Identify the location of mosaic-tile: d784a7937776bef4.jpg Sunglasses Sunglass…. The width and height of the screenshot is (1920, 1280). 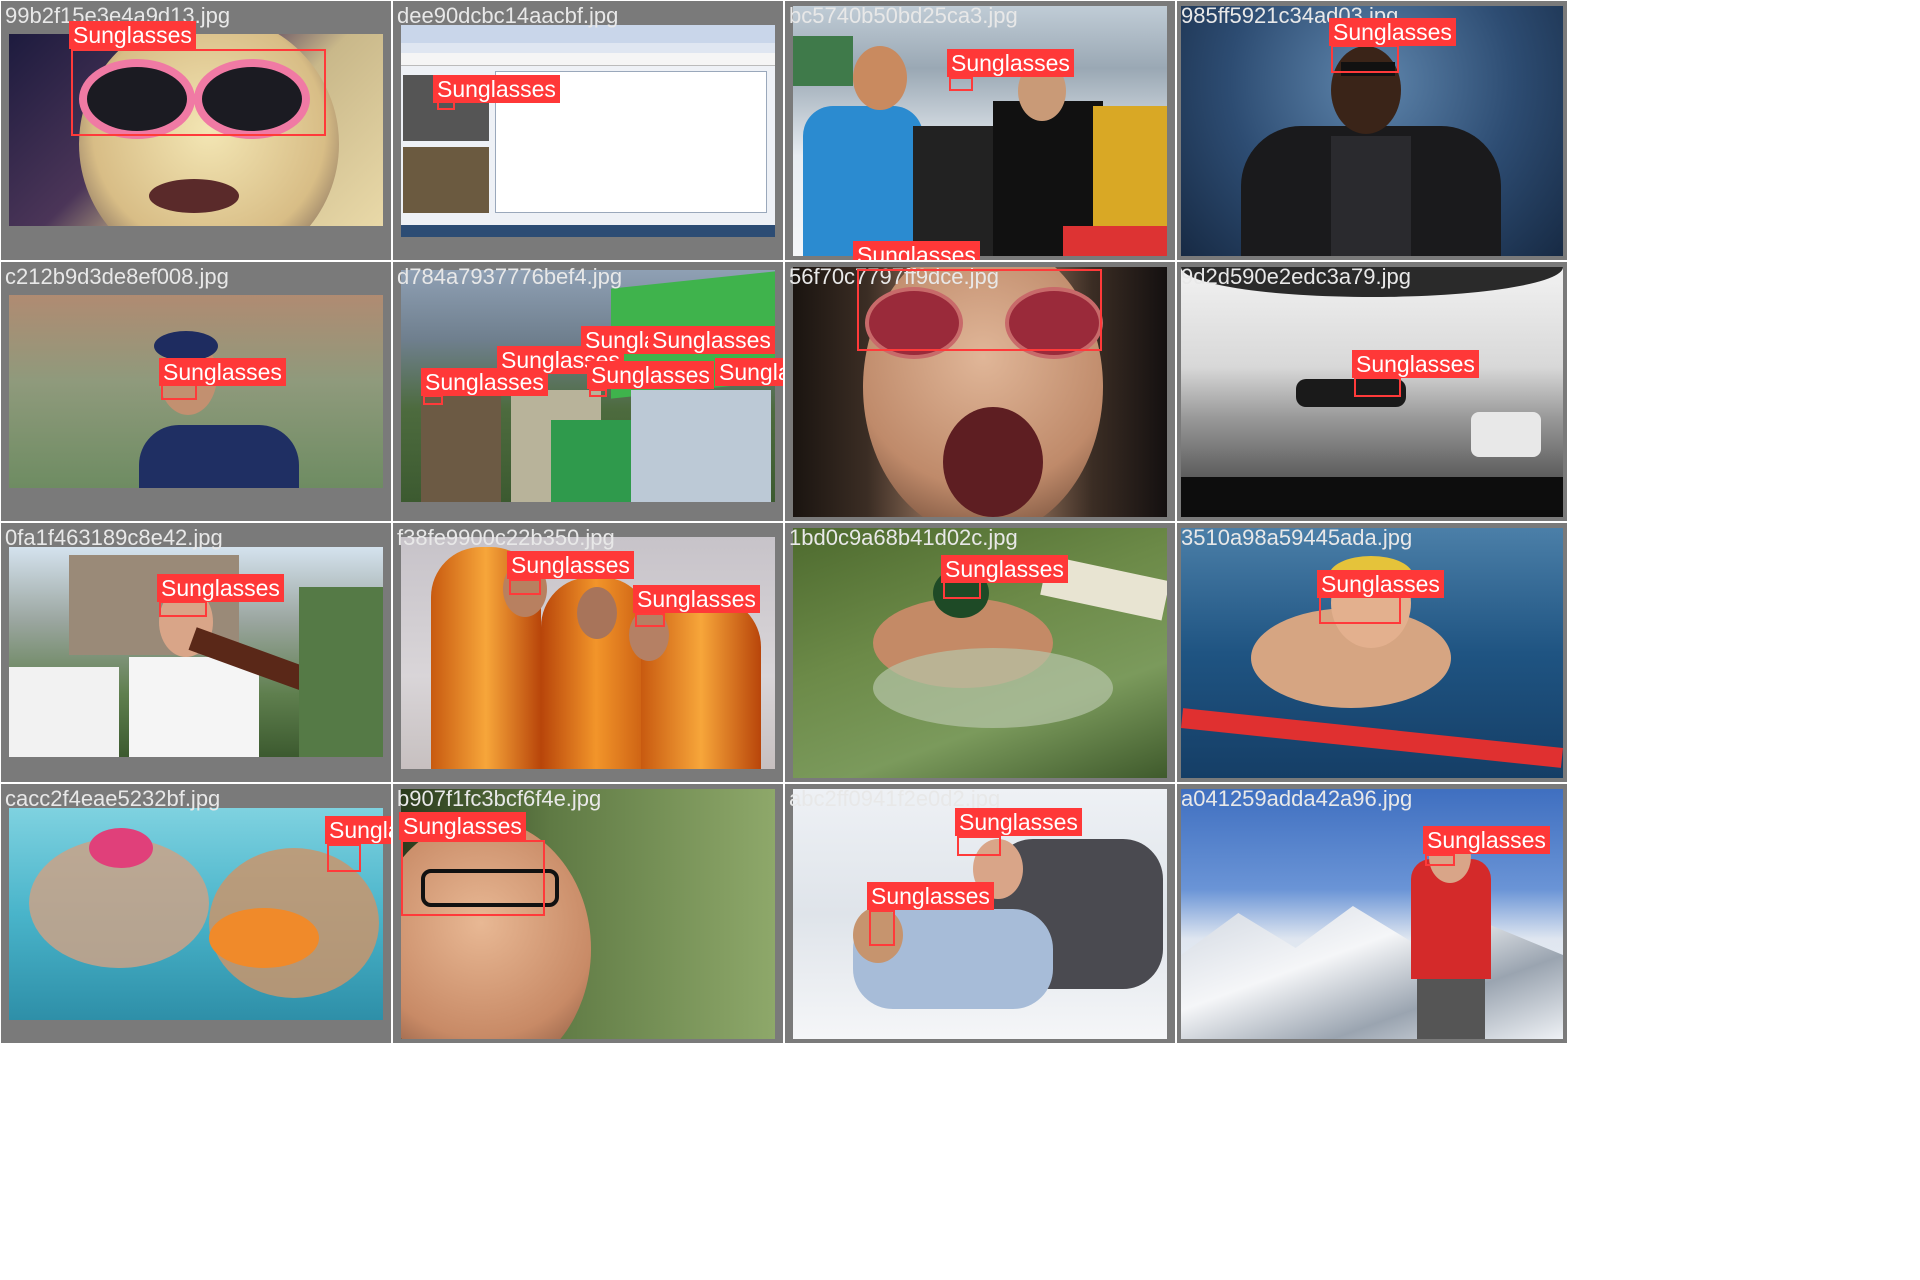
(588, 391).